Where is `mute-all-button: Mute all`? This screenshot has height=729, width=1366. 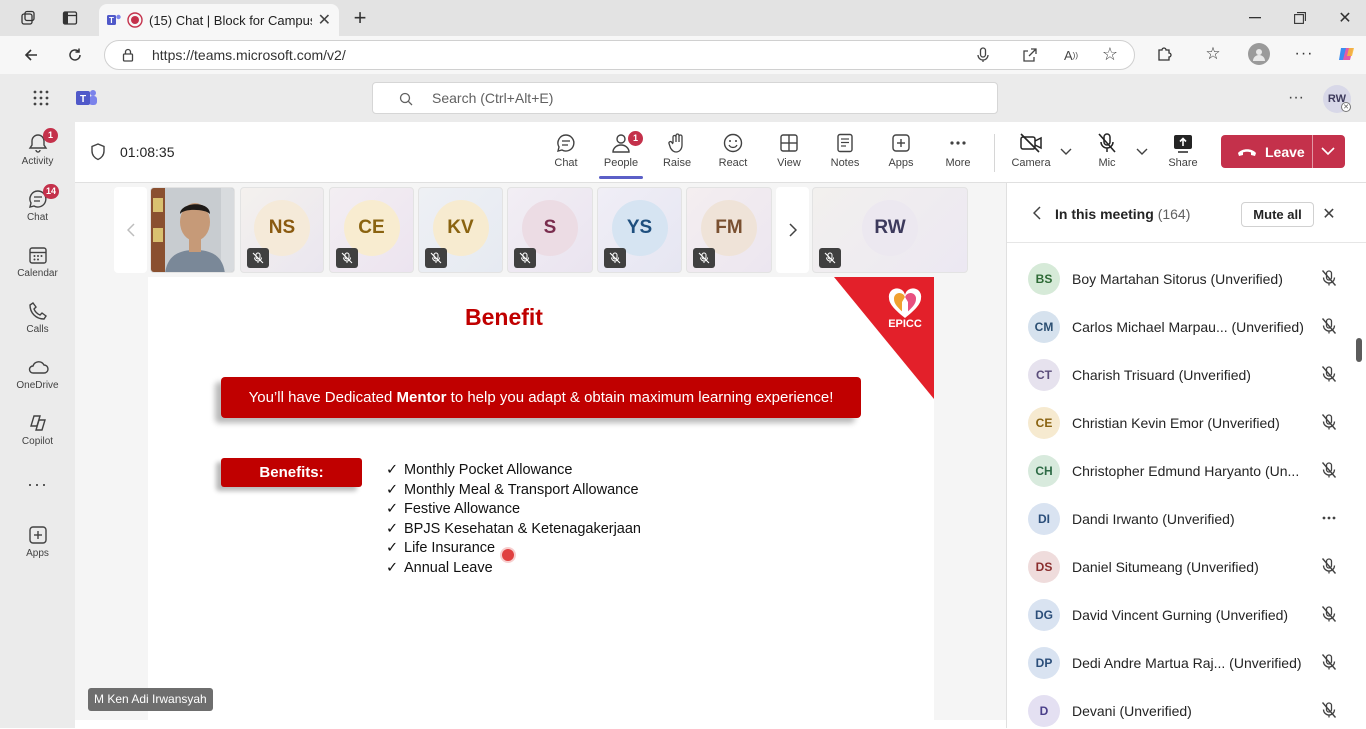 mute-all-button: Mute all is located at coordinates (1277, 214).